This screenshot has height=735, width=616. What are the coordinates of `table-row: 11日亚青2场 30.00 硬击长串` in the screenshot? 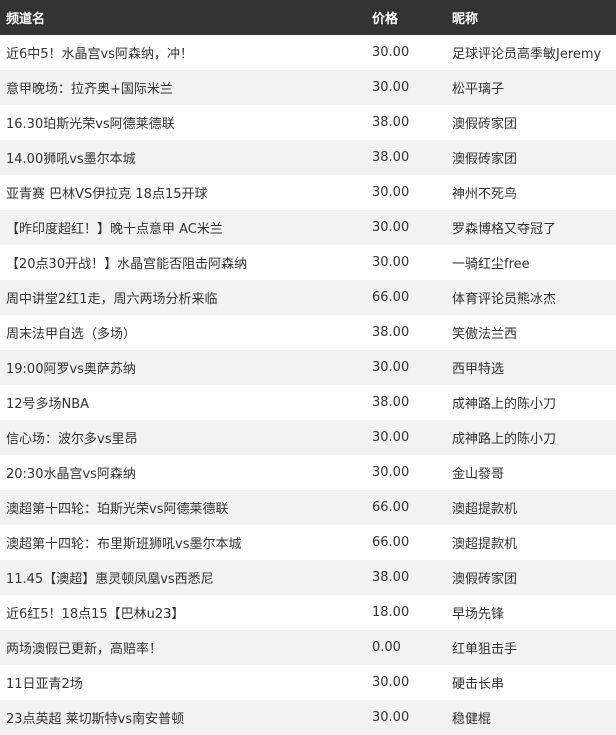 It's located at (308, 682).